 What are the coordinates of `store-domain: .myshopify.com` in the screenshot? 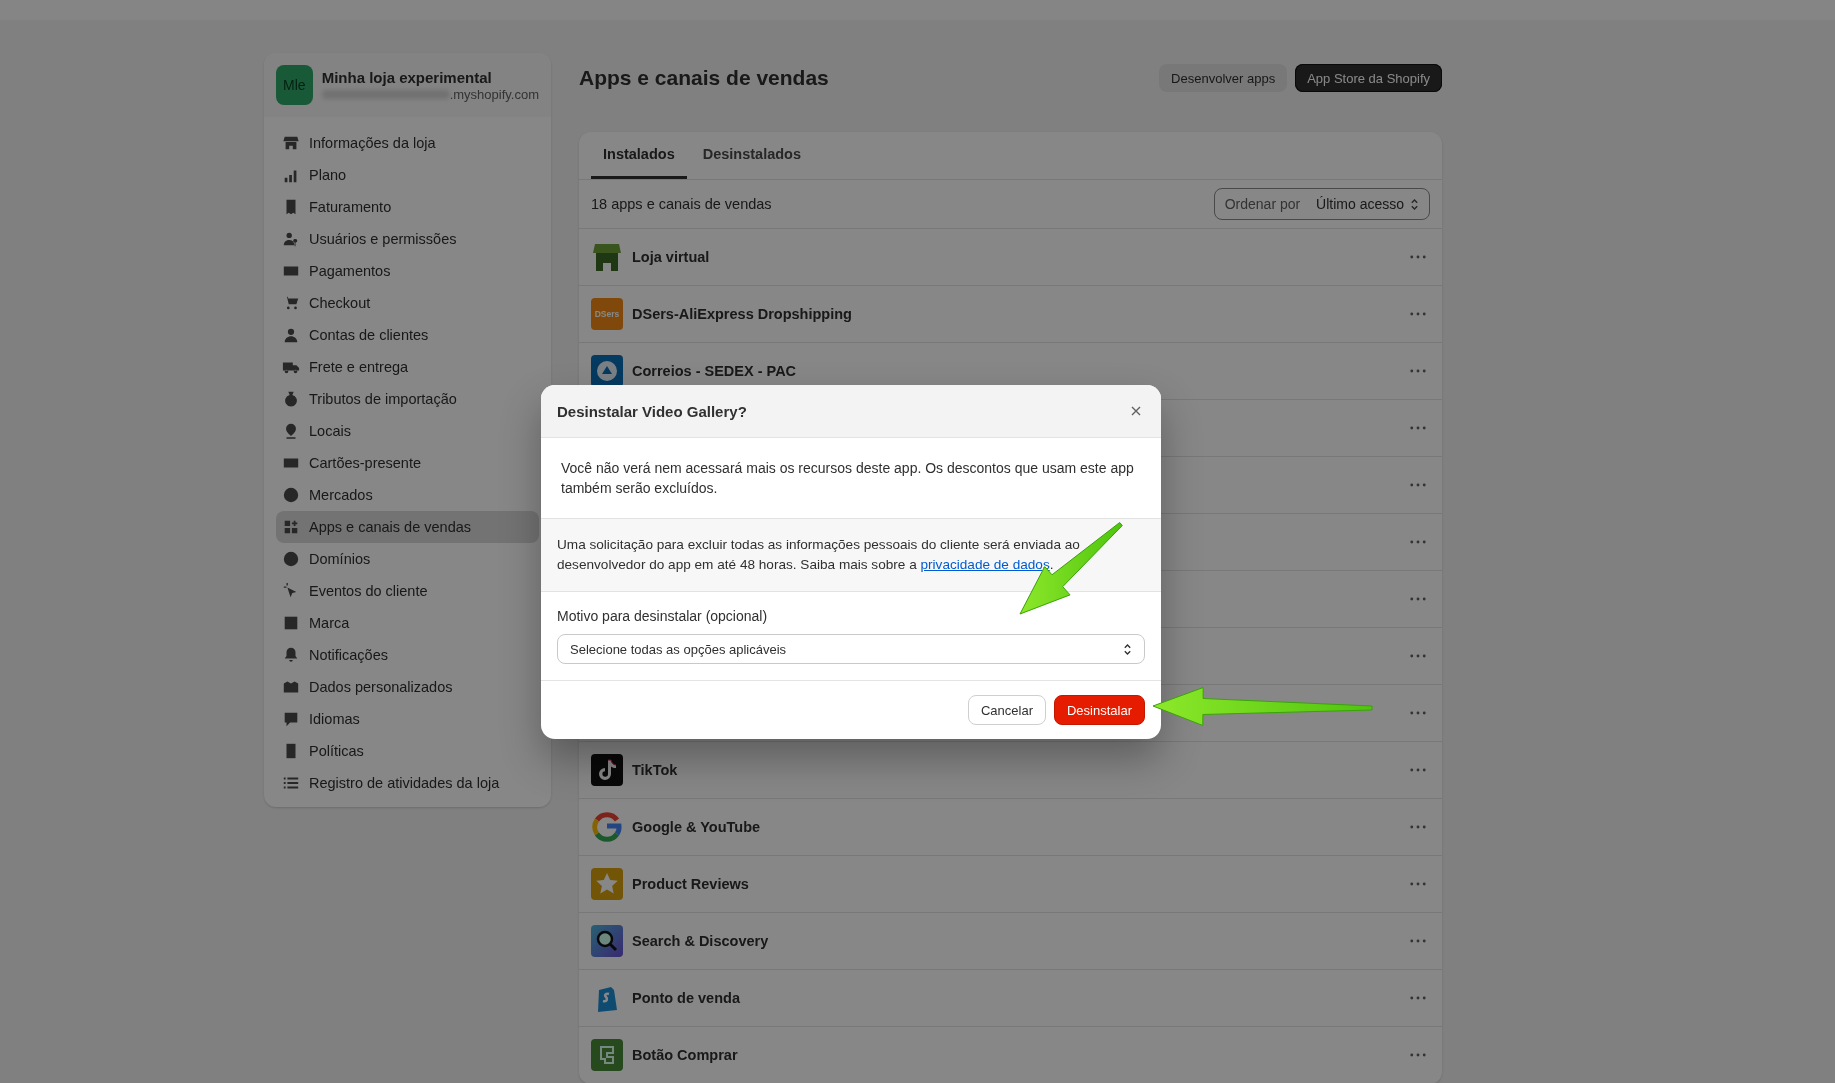 It's located at (494, 94).